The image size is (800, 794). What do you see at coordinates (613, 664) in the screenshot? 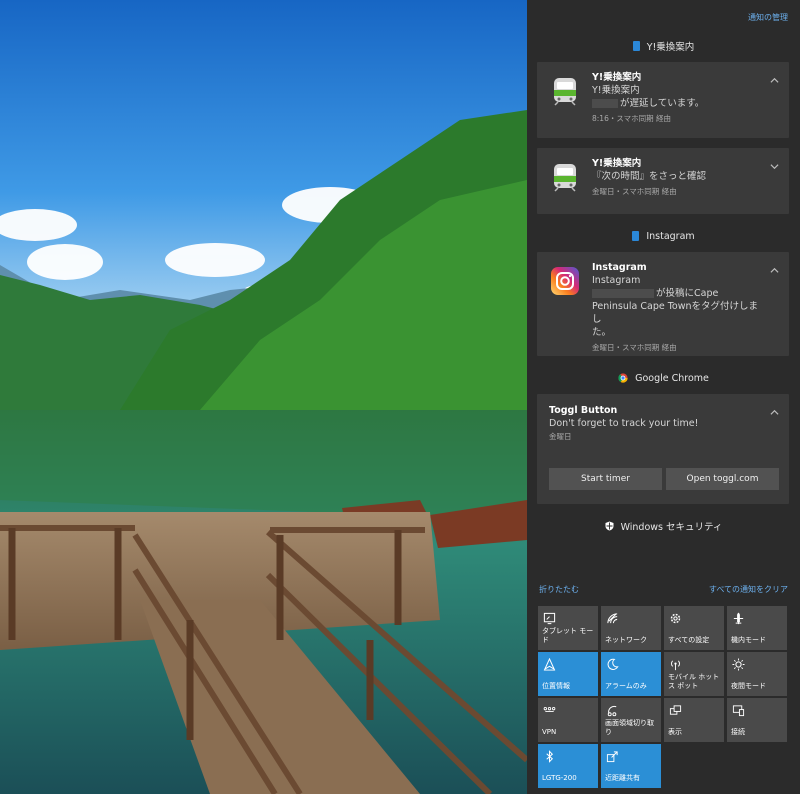
I see `moon-icon` at bounding box center [613, 664].